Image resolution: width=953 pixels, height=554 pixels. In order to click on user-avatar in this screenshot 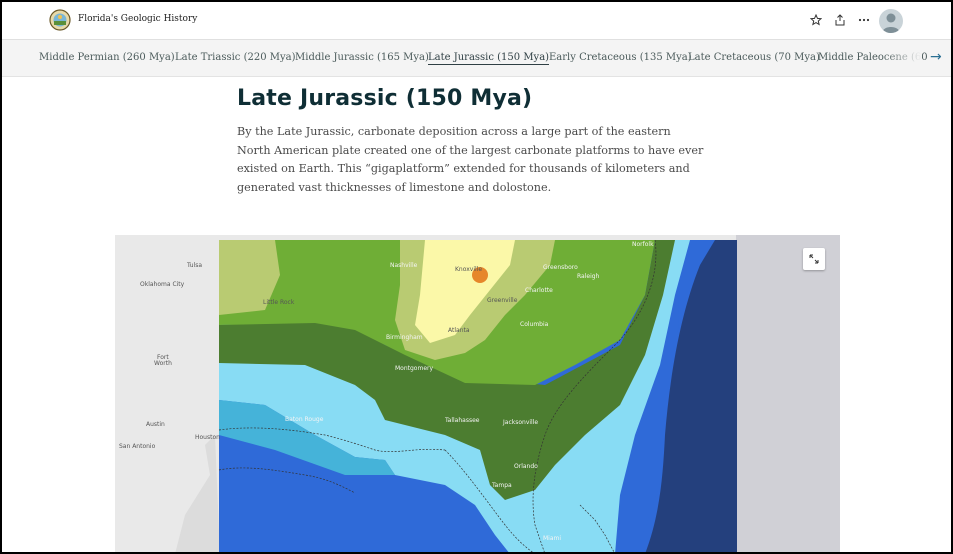, I will do `click(891, 21)`.